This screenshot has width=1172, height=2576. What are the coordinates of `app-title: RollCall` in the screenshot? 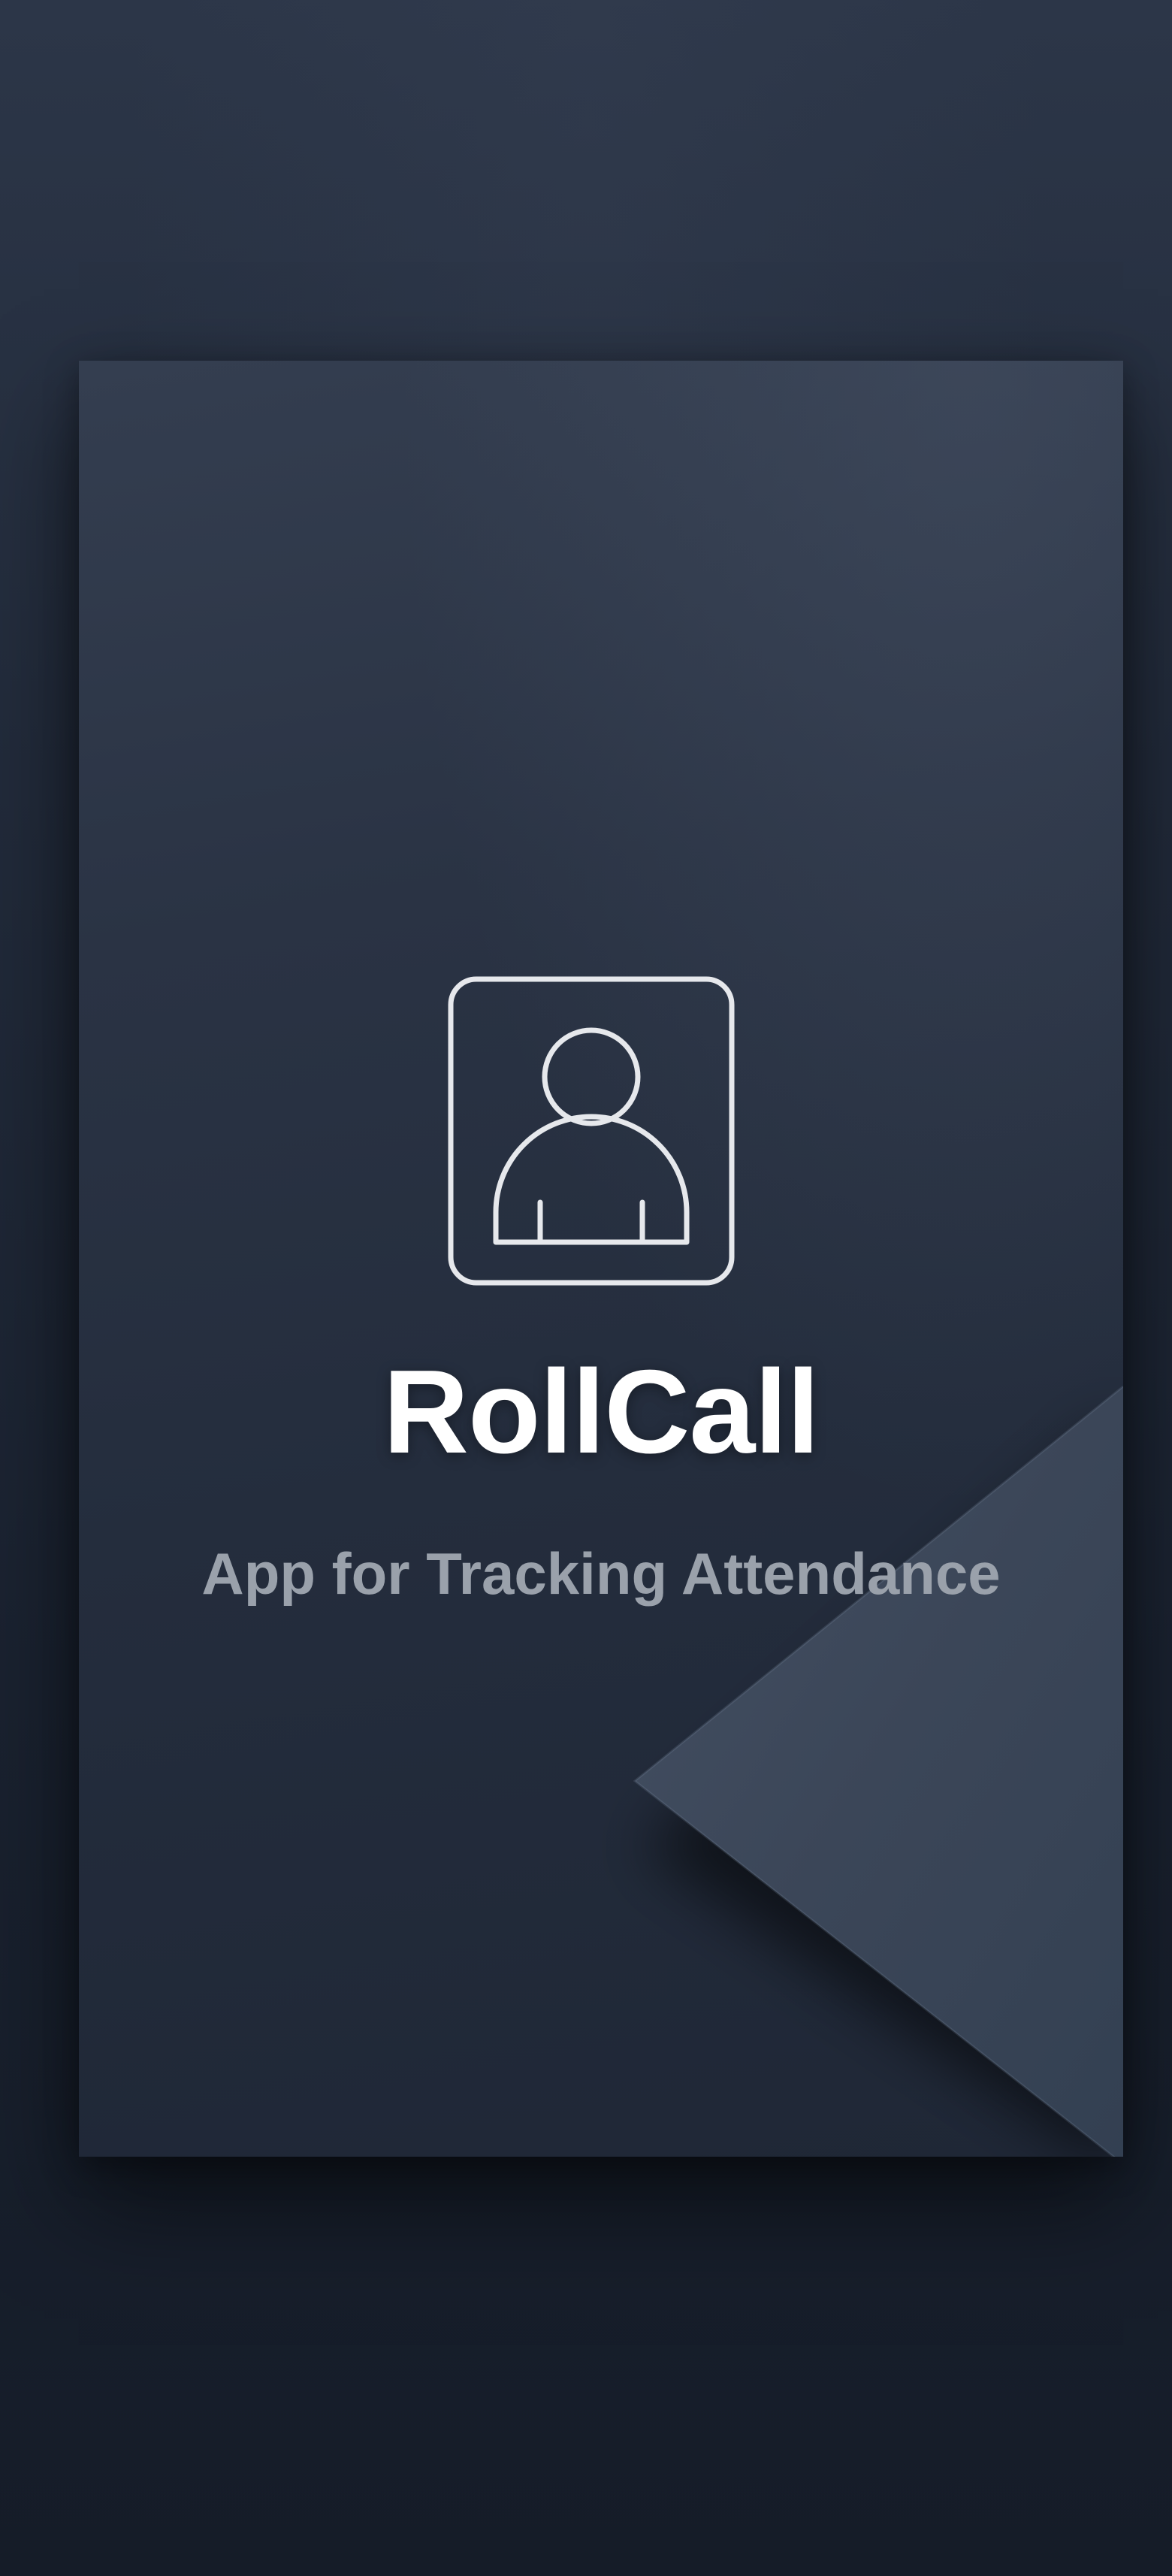 It's located at (601, 1412).